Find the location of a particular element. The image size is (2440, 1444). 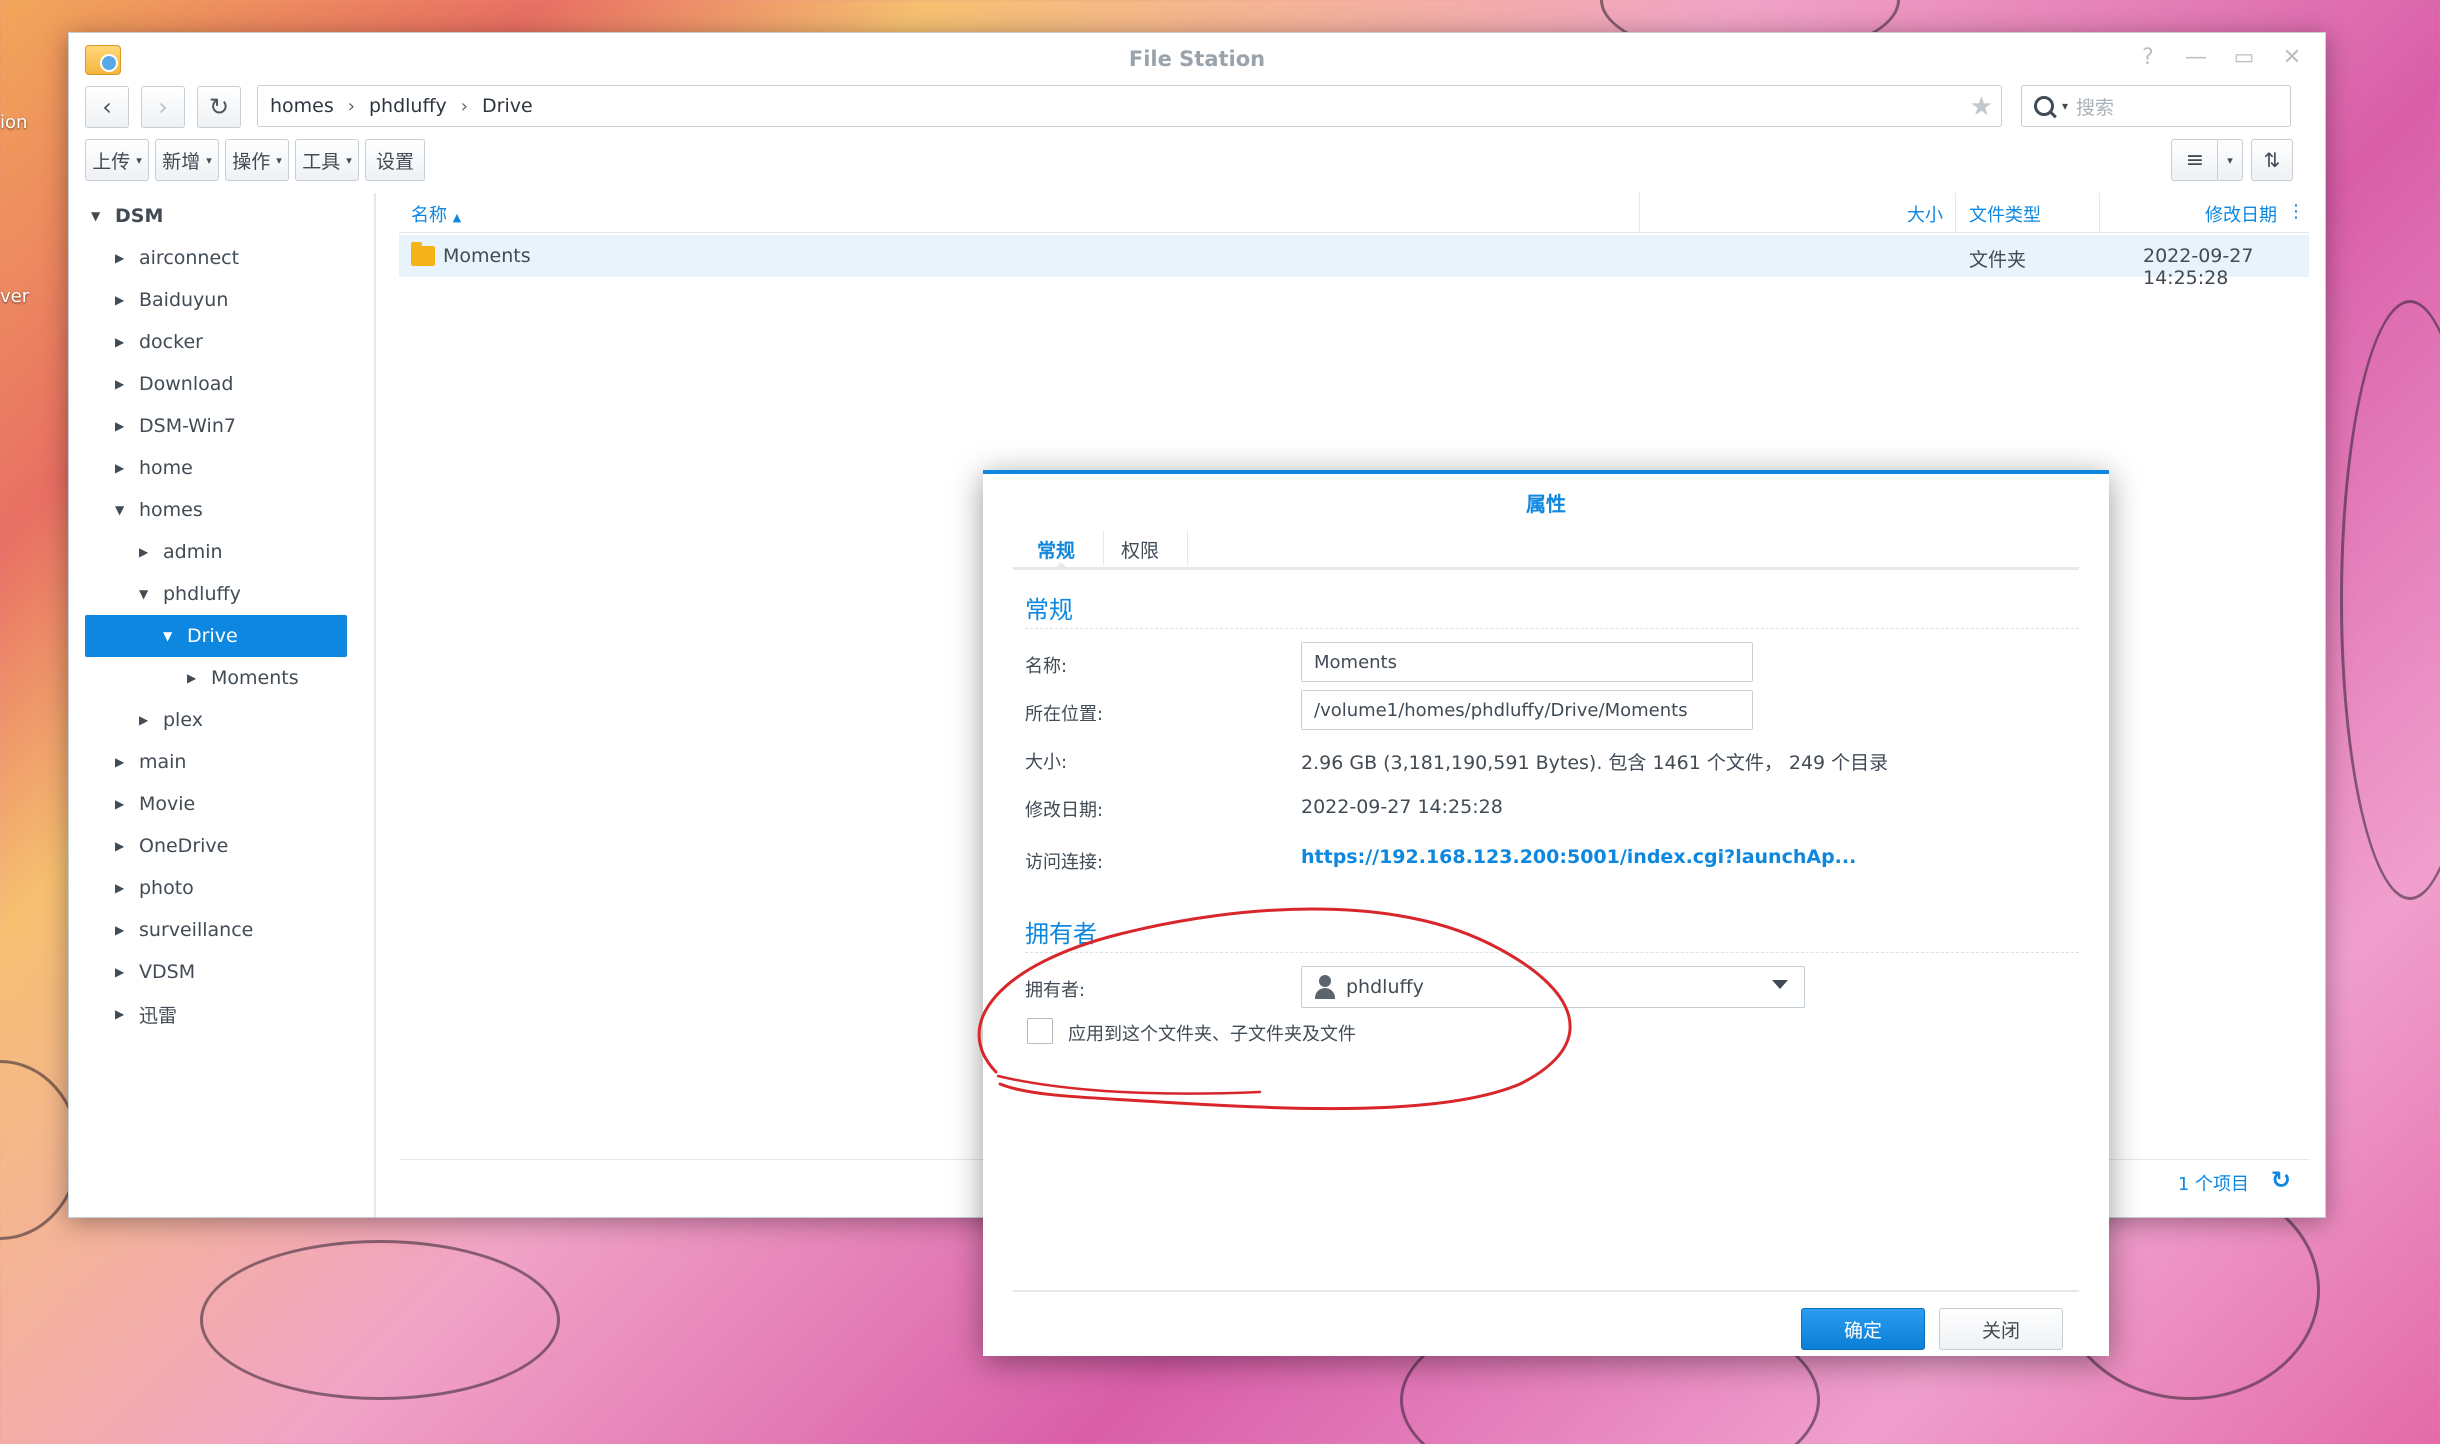

favorite-star-icon: ★ is located at coordinates (1981, 107).